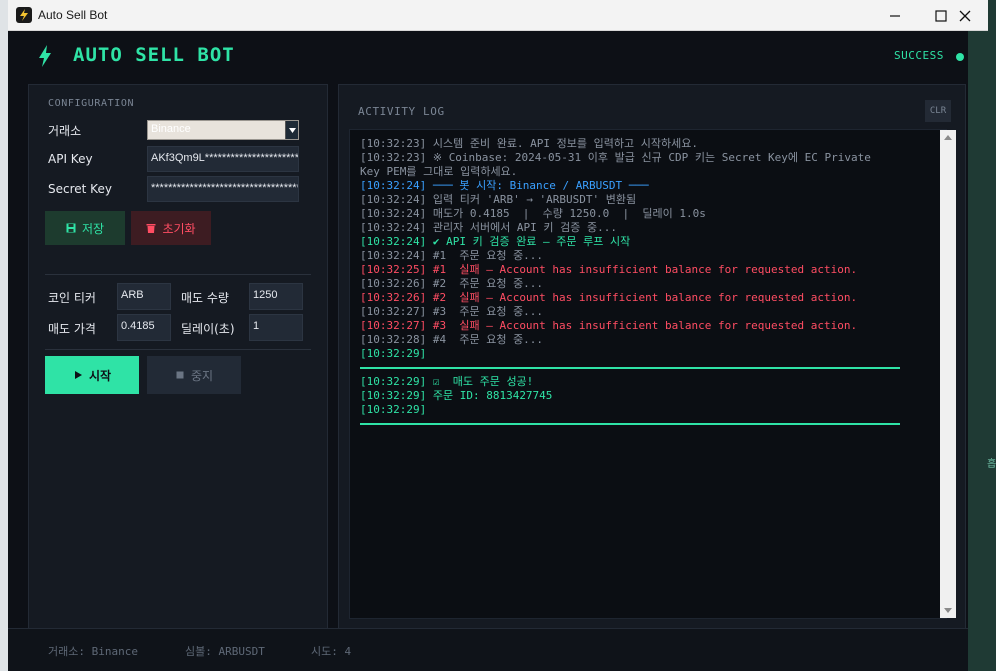 This screenshot has height=671, width=996. What do you see at coordinates (223, 159) in the screenshot?
I see `api-key-field: AKf3Qm9L**************************` at bounding box center [223, 159].